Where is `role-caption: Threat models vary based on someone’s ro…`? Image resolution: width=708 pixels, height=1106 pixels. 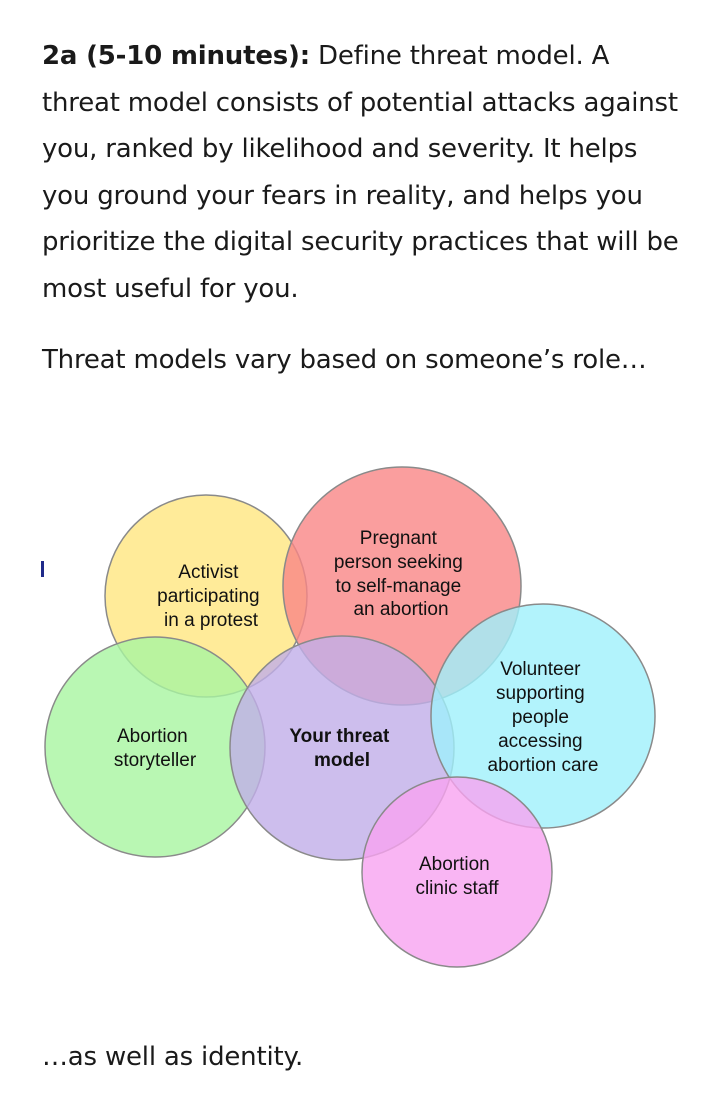 role-caption: Threat models vary based on someone’s ro… is located at coordinates (344, 360).